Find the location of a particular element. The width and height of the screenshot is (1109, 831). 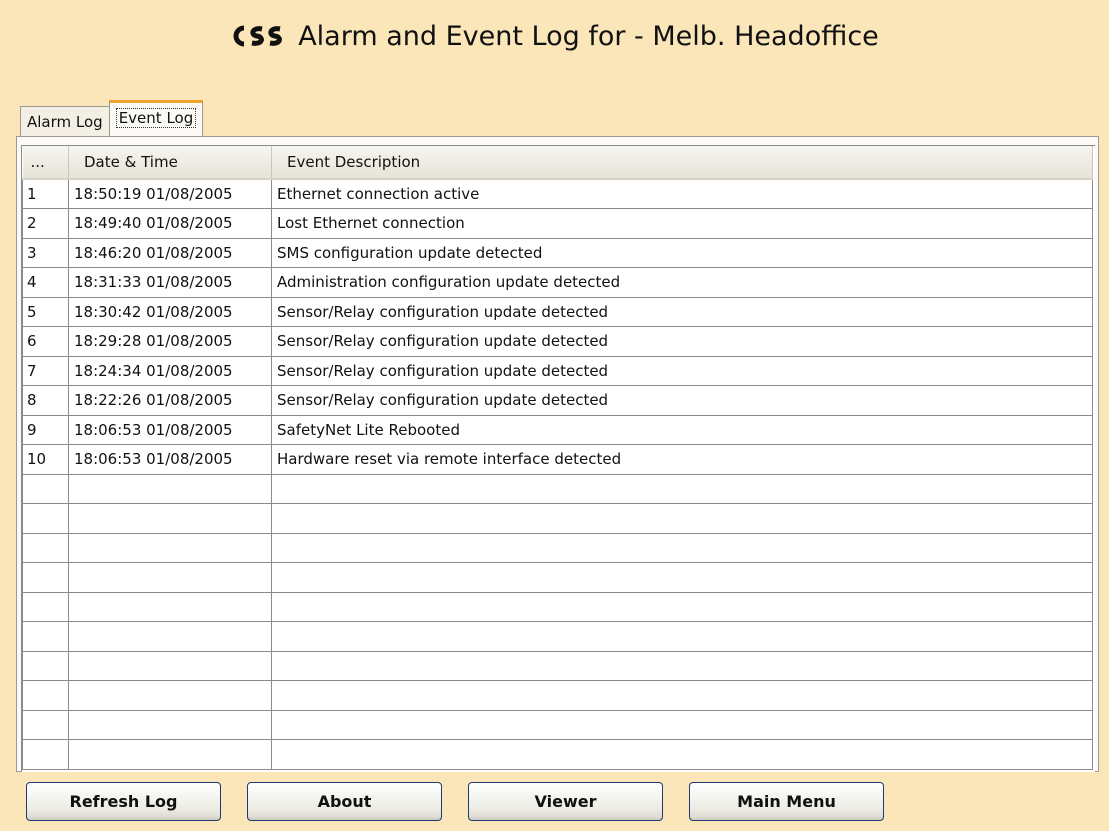

log-tabs: Alarm Log Event Log is located at coordinates (112, 117).